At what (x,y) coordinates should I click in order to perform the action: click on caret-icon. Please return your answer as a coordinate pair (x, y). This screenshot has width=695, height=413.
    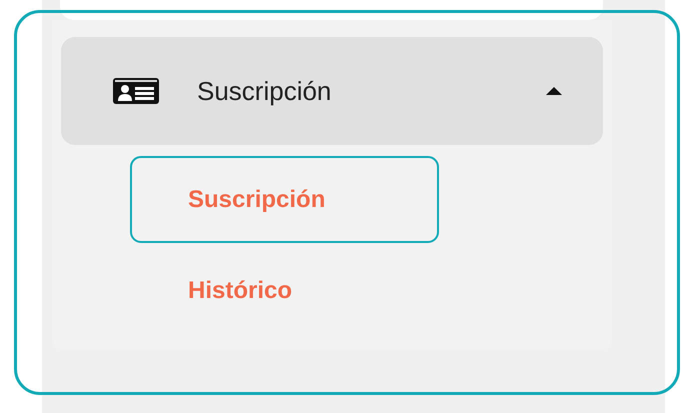
    Looking at the image, I should click on (554, 91).